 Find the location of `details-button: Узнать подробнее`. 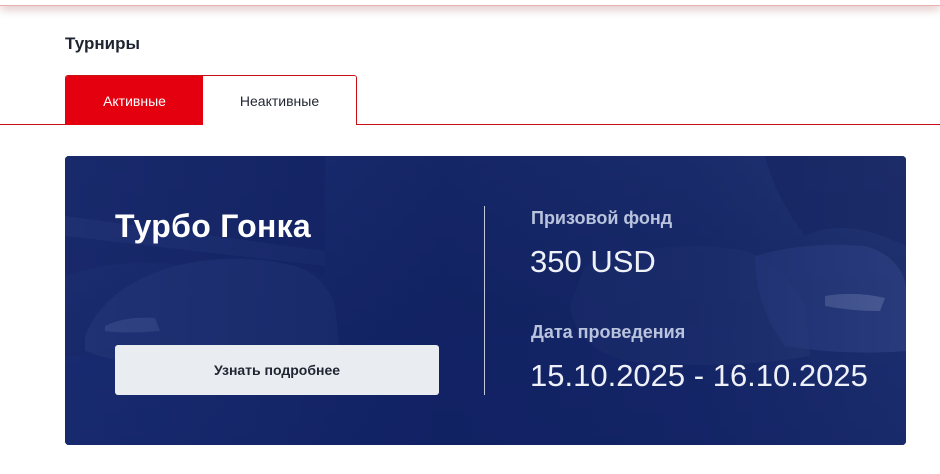

details-button: Узнать подробнее is located at coordinates (277, 370).